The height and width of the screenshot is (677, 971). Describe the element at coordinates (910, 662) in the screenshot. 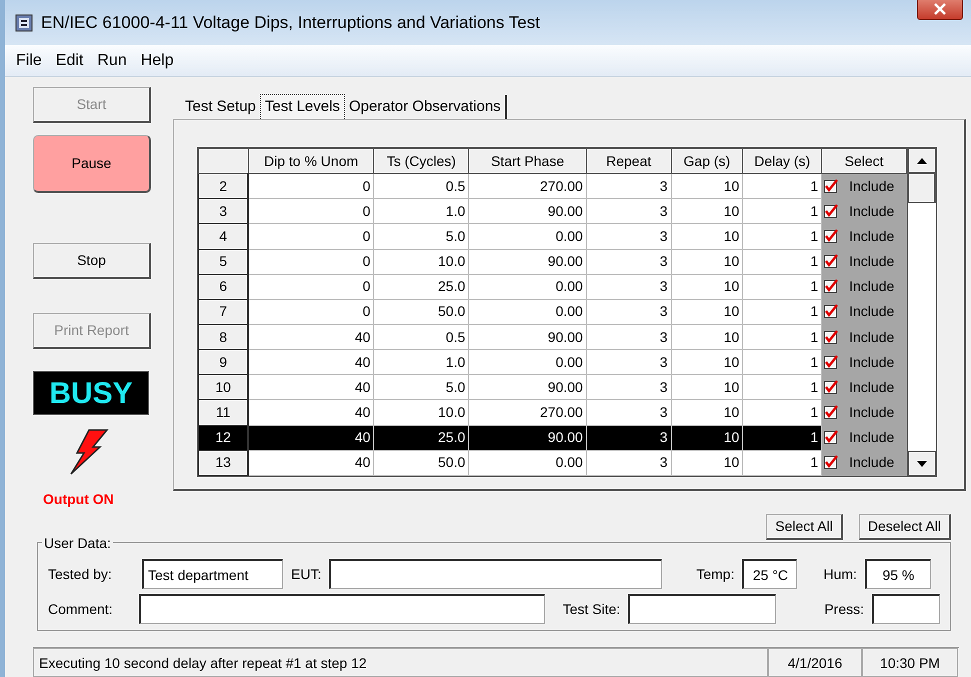

I see `status-time: 10:30 PM` at that location.